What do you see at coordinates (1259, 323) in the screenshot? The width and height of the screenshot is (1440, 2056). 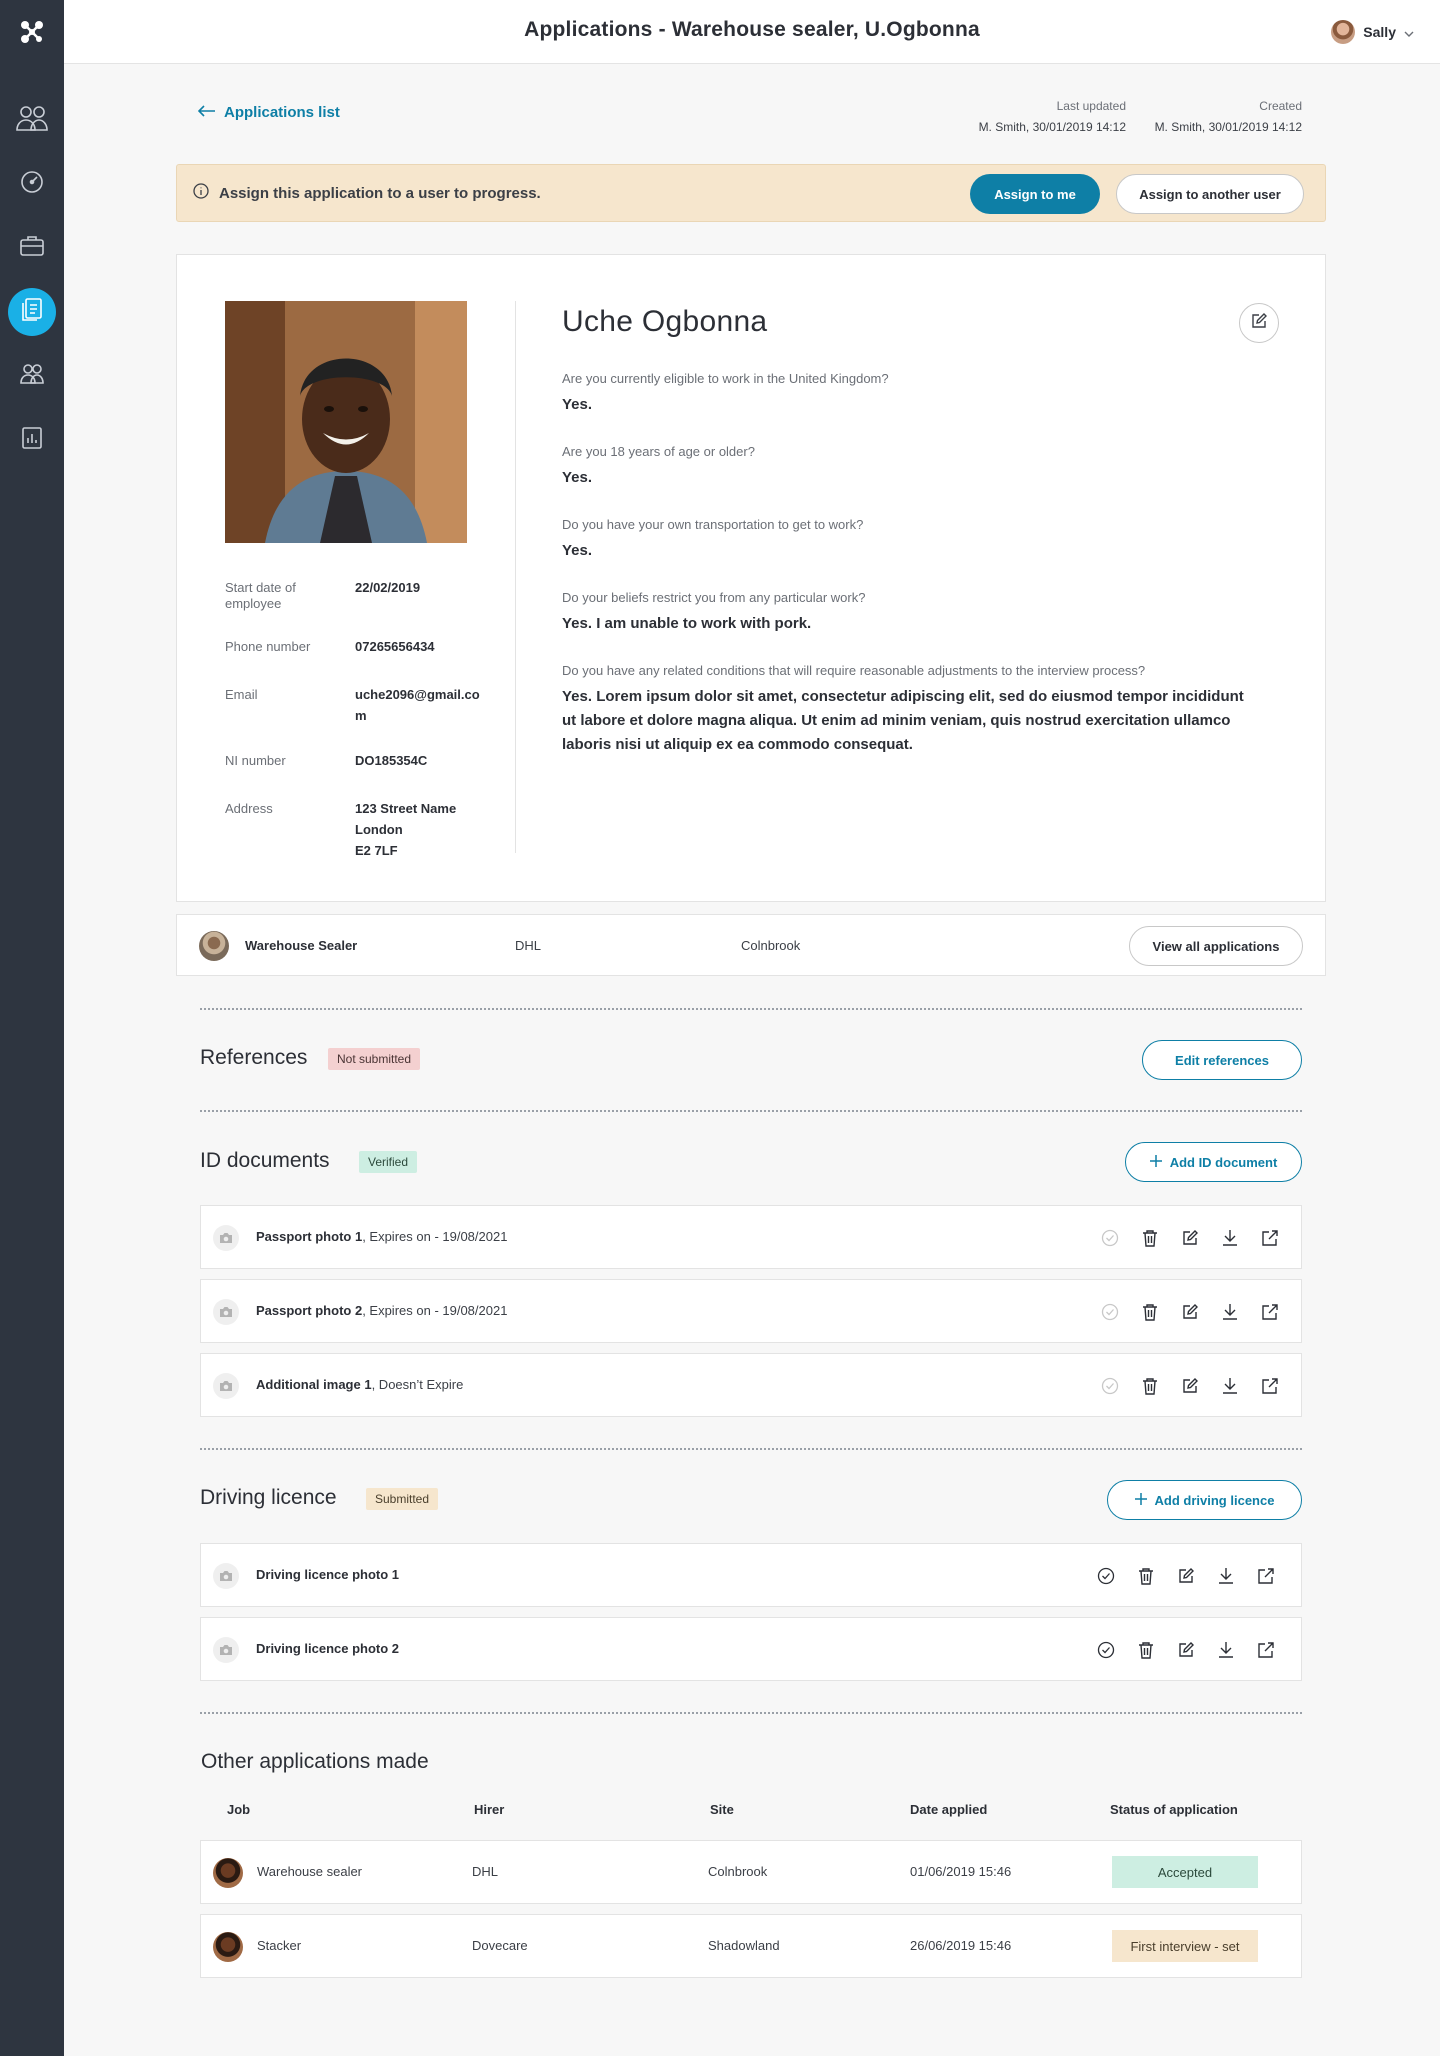 I see `edit-profile-button` at bounding box center [1259, 323].